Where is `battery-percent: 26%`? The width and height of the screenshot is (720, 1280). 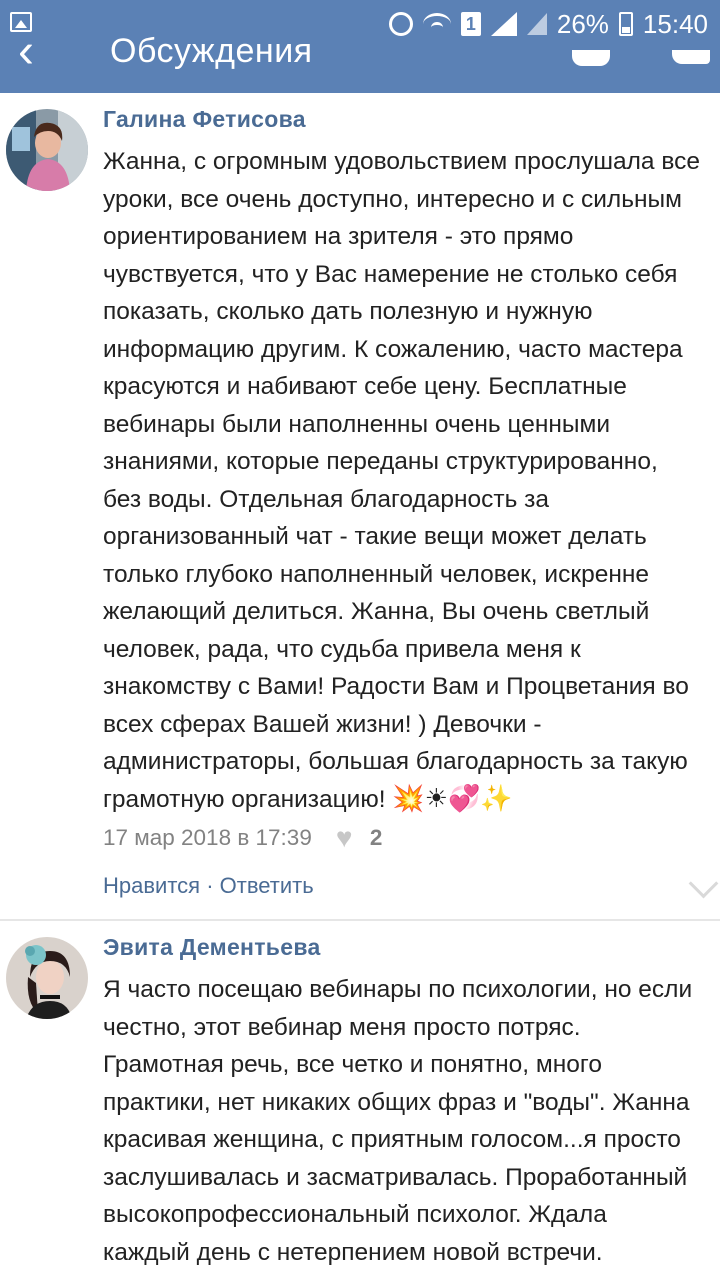
battery-percent: 26% is located at coordinates (582, 23).